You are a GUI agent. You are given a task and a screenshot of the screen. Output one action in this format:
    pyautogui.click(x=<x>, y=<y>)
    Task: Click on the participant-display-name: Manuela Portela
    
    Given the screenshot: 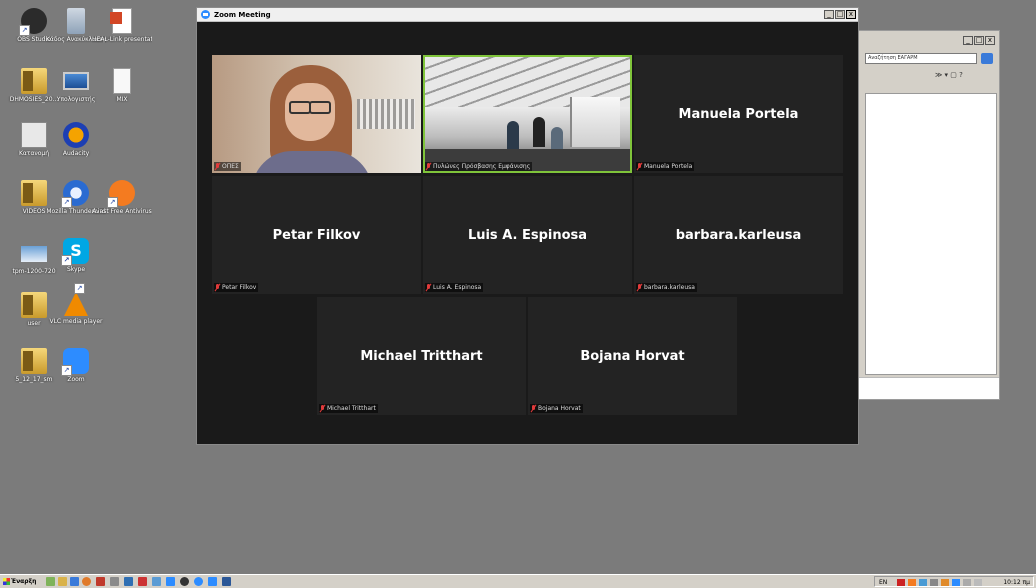 What is the action you would take?
    pyautogui.click(x=738, y=114)
    